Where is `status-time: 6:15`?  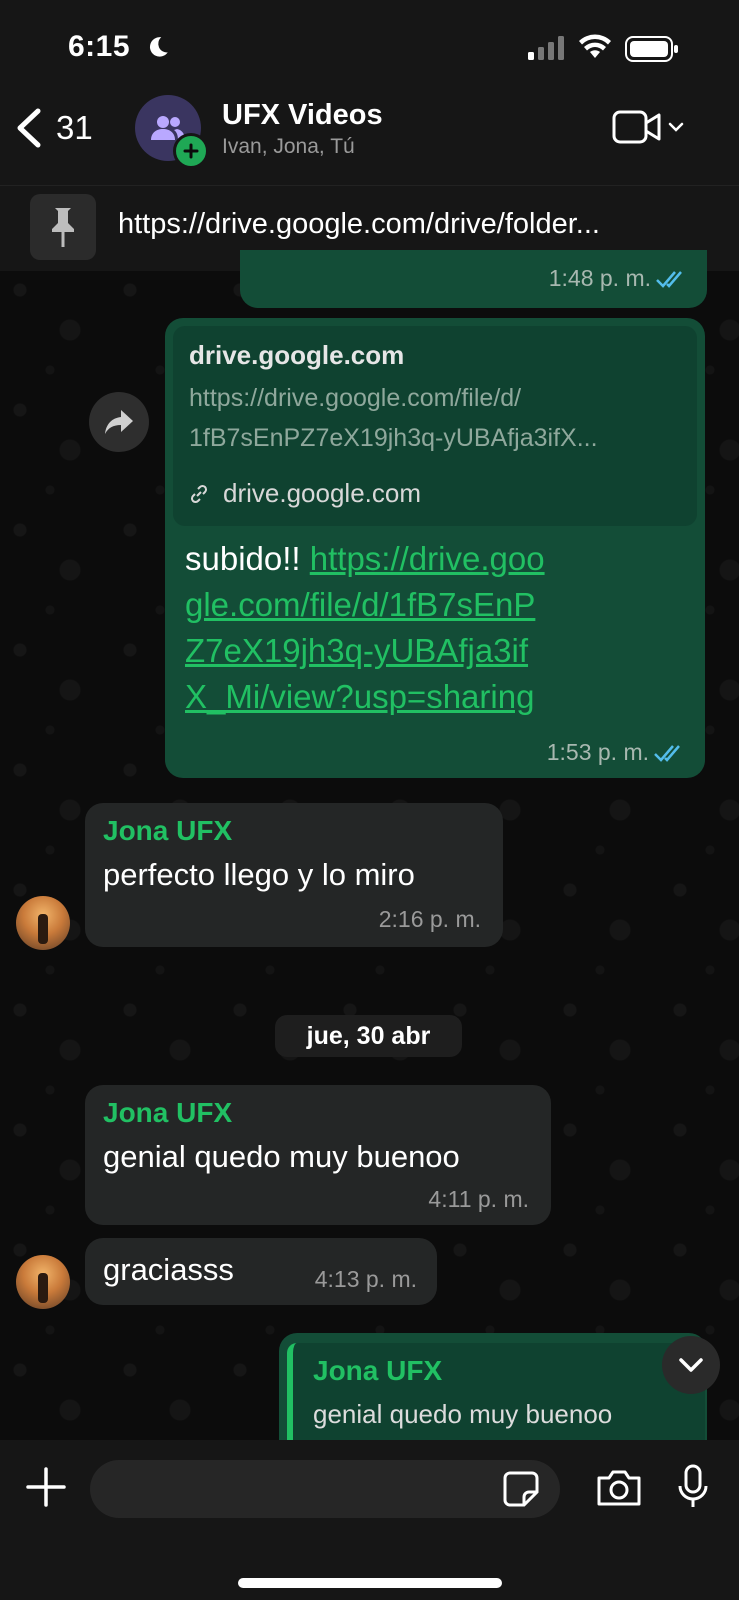
status-time: 6:15 is located at coordinates (99, 46).